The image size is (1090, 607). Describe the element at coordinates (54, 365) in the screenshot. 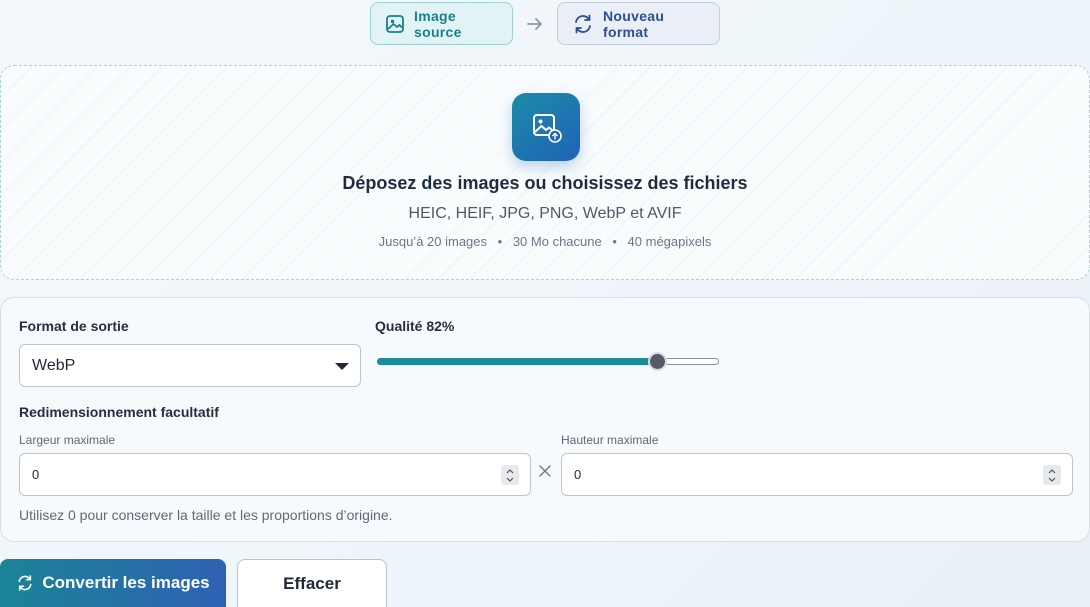

I see `format-select-value: WebP` at that location.